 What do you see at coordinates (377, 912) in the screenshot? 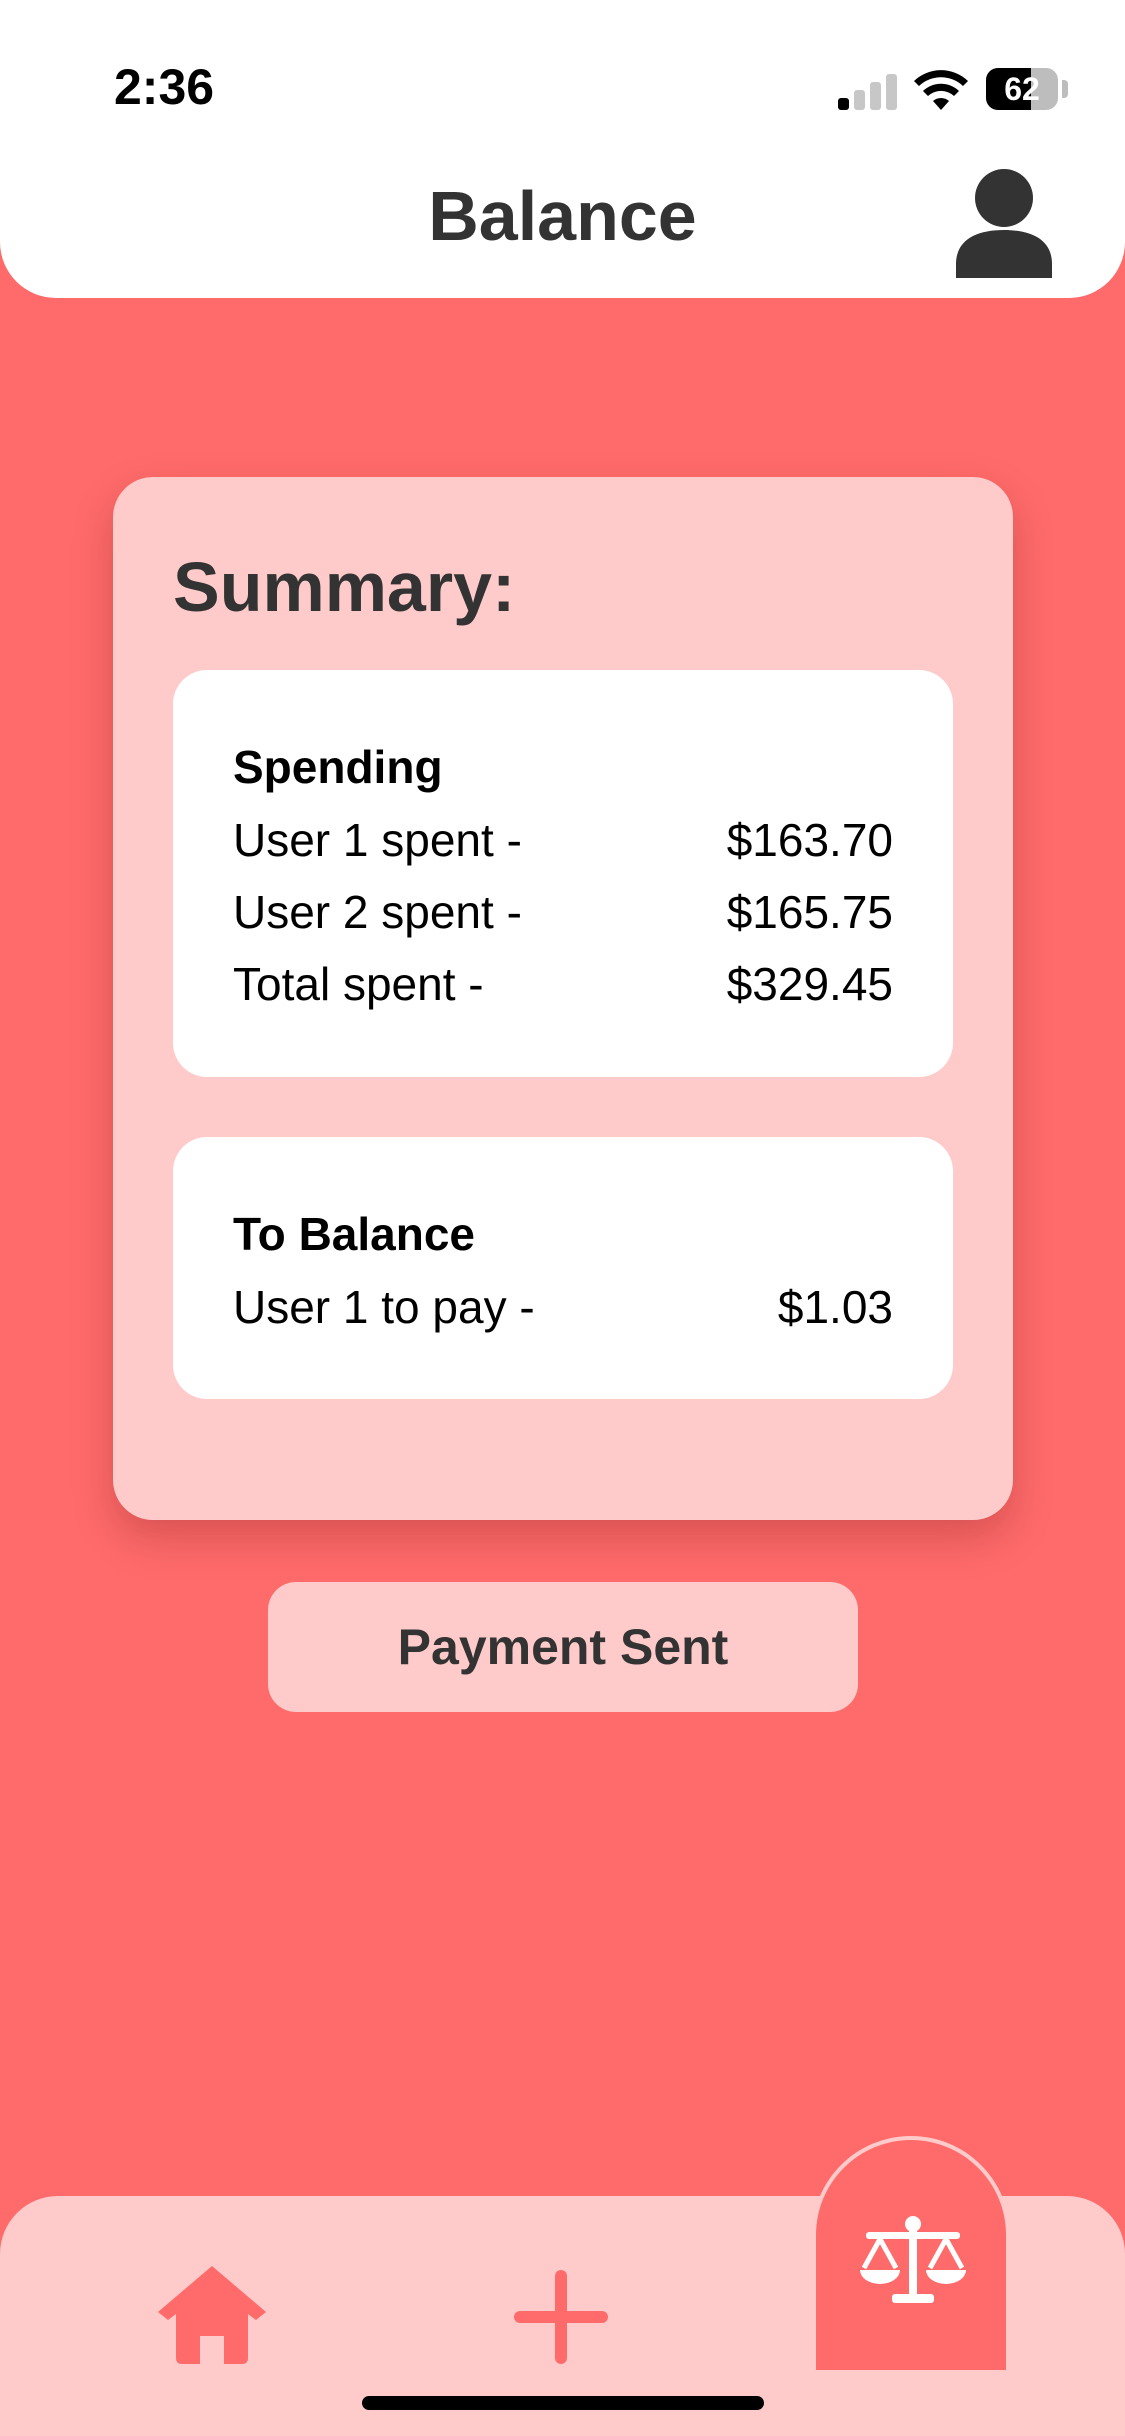
I see `spending-row-label: User 2 spent -` at bounding box center [377, 912].